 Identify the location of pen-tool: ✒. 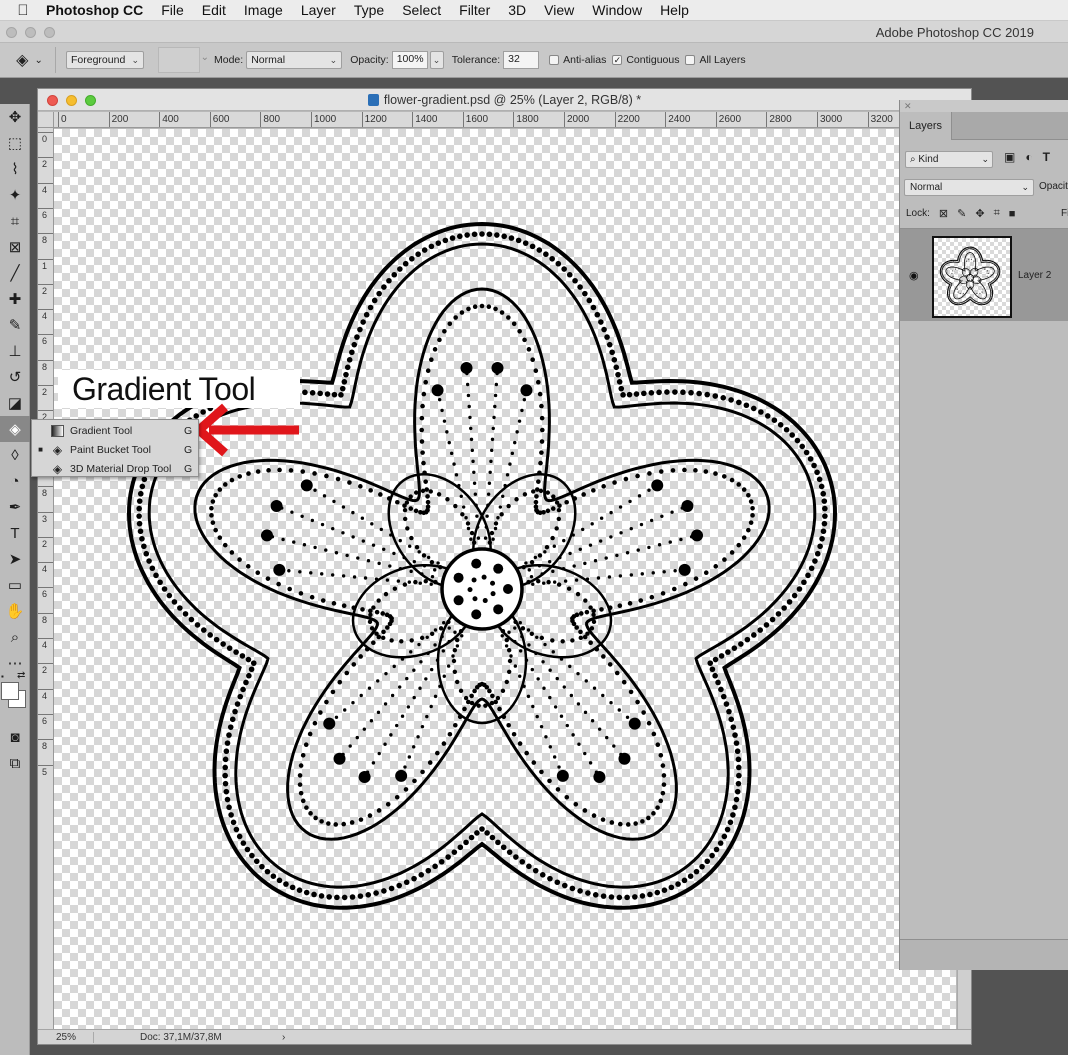
(15, 507).